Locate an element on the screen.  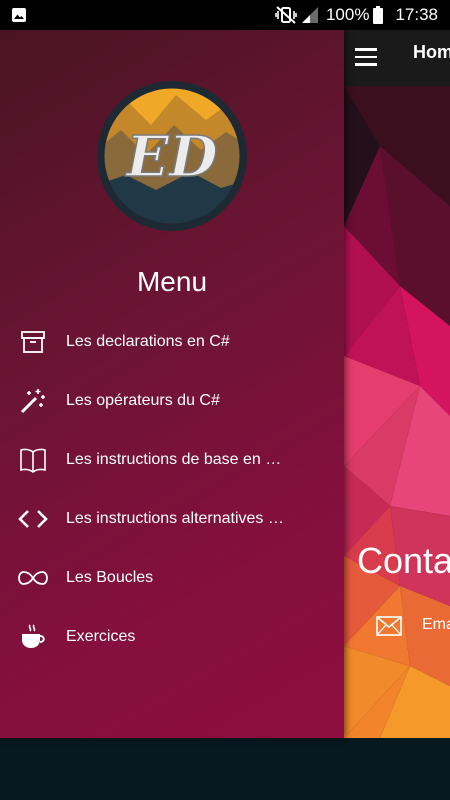
menu-item-operateurs: Les opérateurs du C# is located at coordinates (172, 400).